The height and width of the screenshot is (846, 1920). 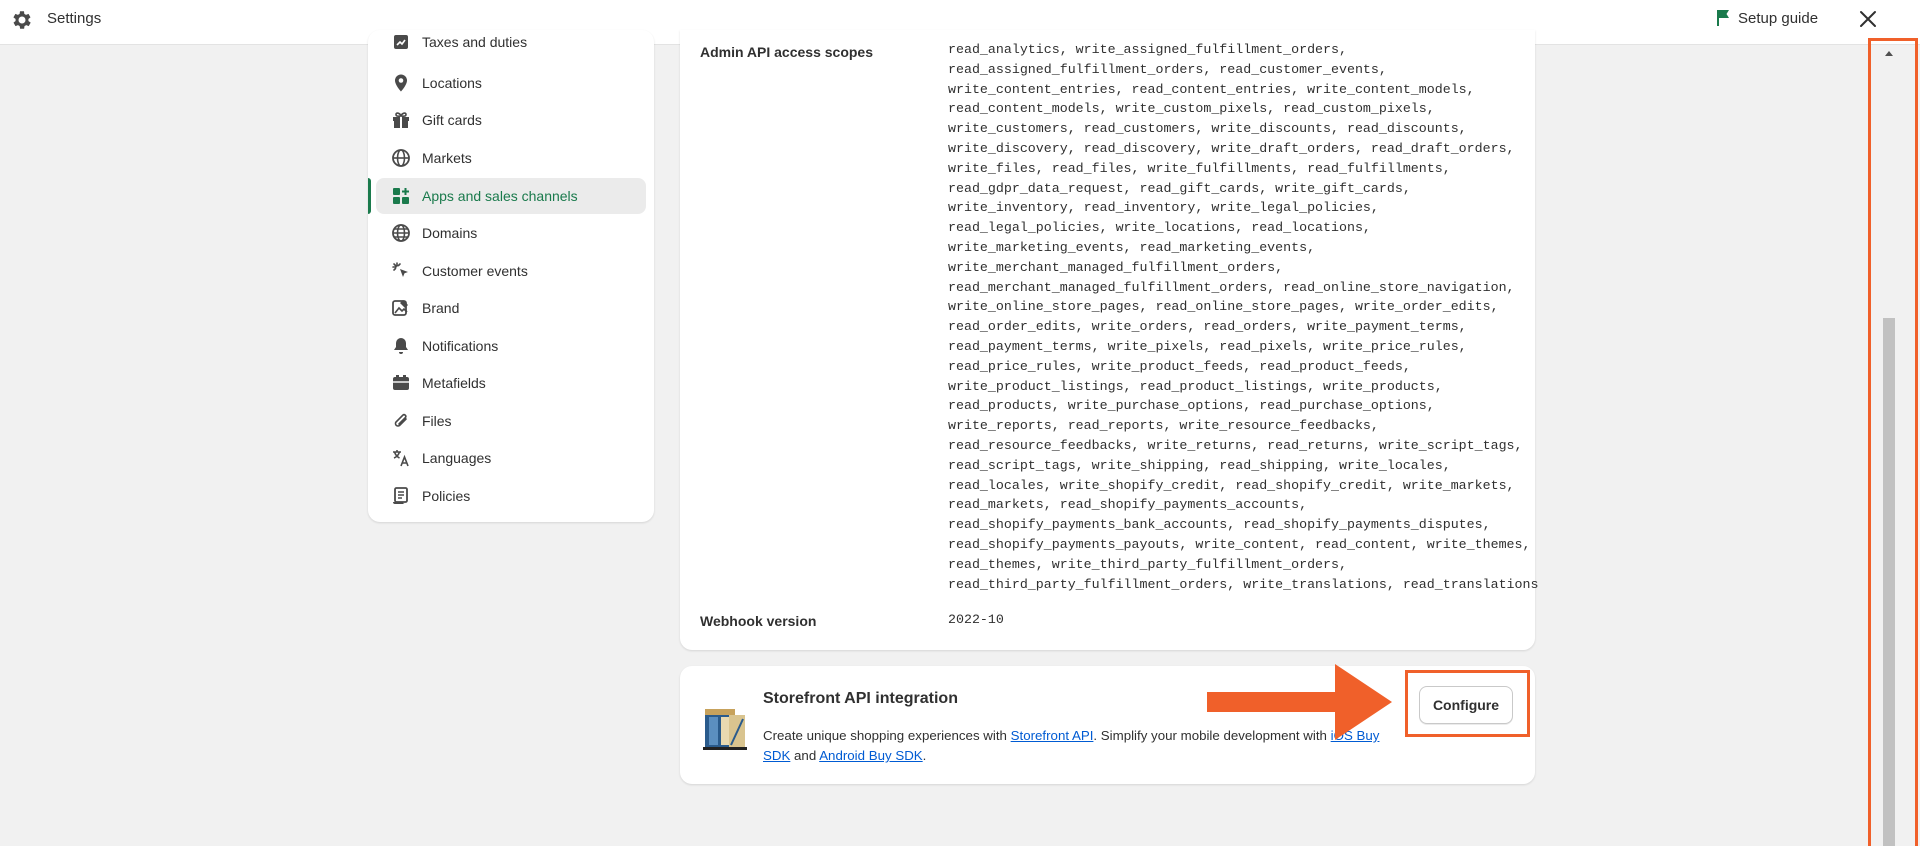 What do you see at coordinates (924, 755) in the screenshot?
I see `desc-text: .` at bounding box center [924, 755].